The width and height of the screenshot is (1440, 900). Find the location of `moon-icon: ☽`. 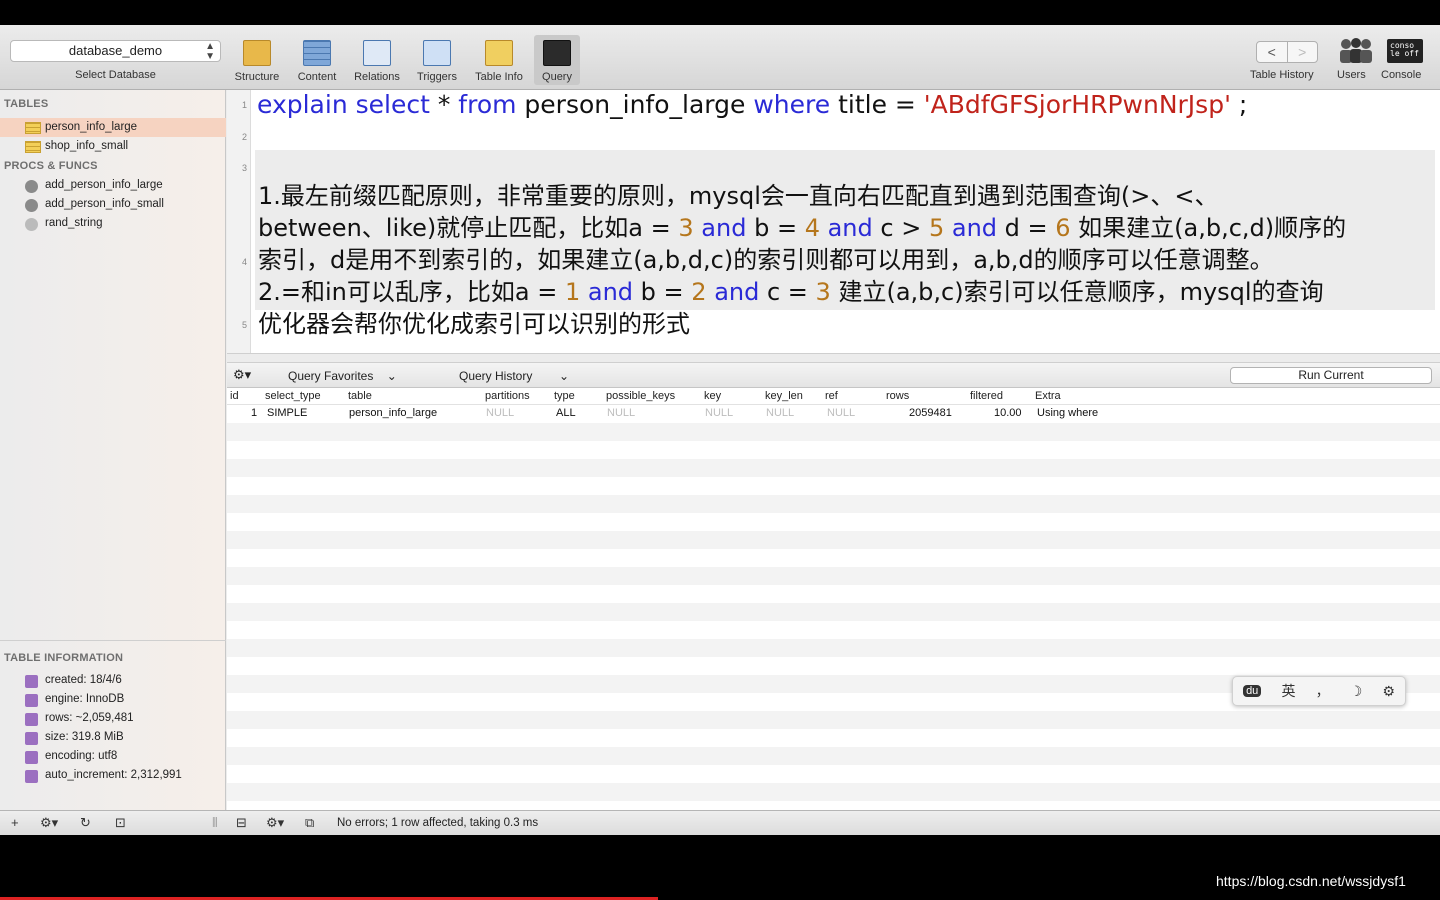

moon-icon: ☽ is located at coordinates (1356, 691).